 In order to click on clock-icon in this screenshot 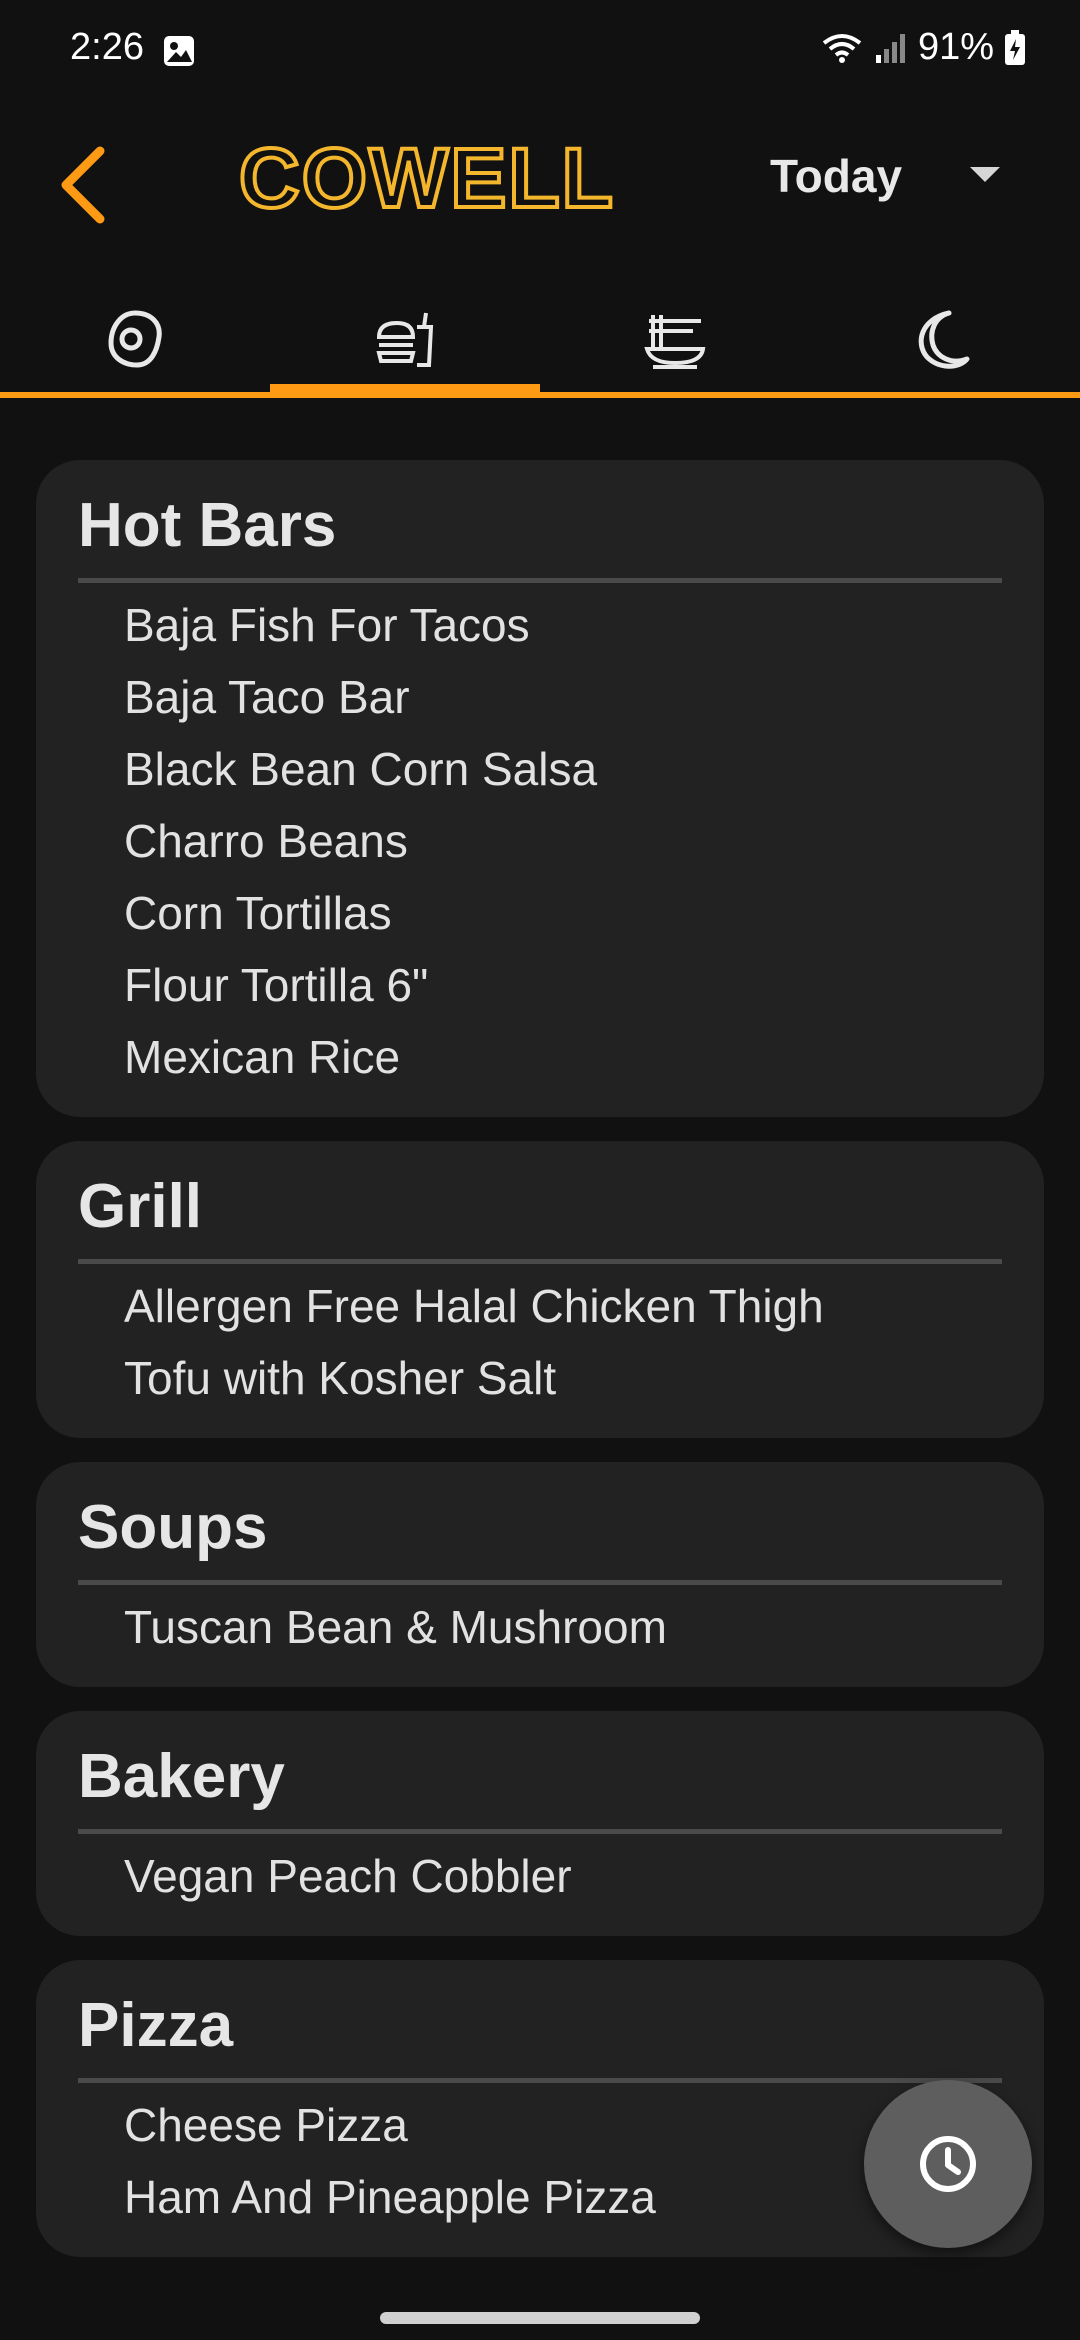, I will do `click(948, 2164)`.